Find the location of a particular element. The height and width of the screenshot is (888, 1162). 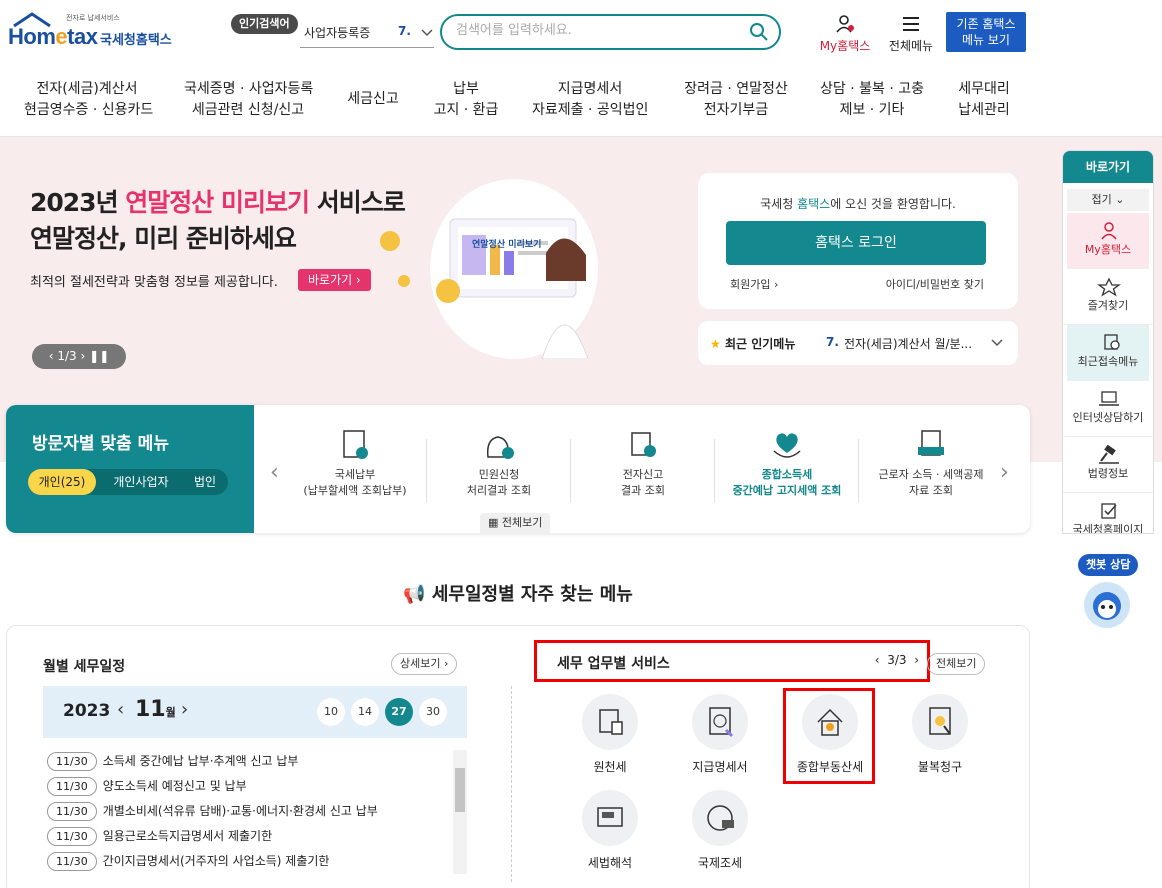

hero-go-label: 바로가기 is located at coordinates (330, 280).